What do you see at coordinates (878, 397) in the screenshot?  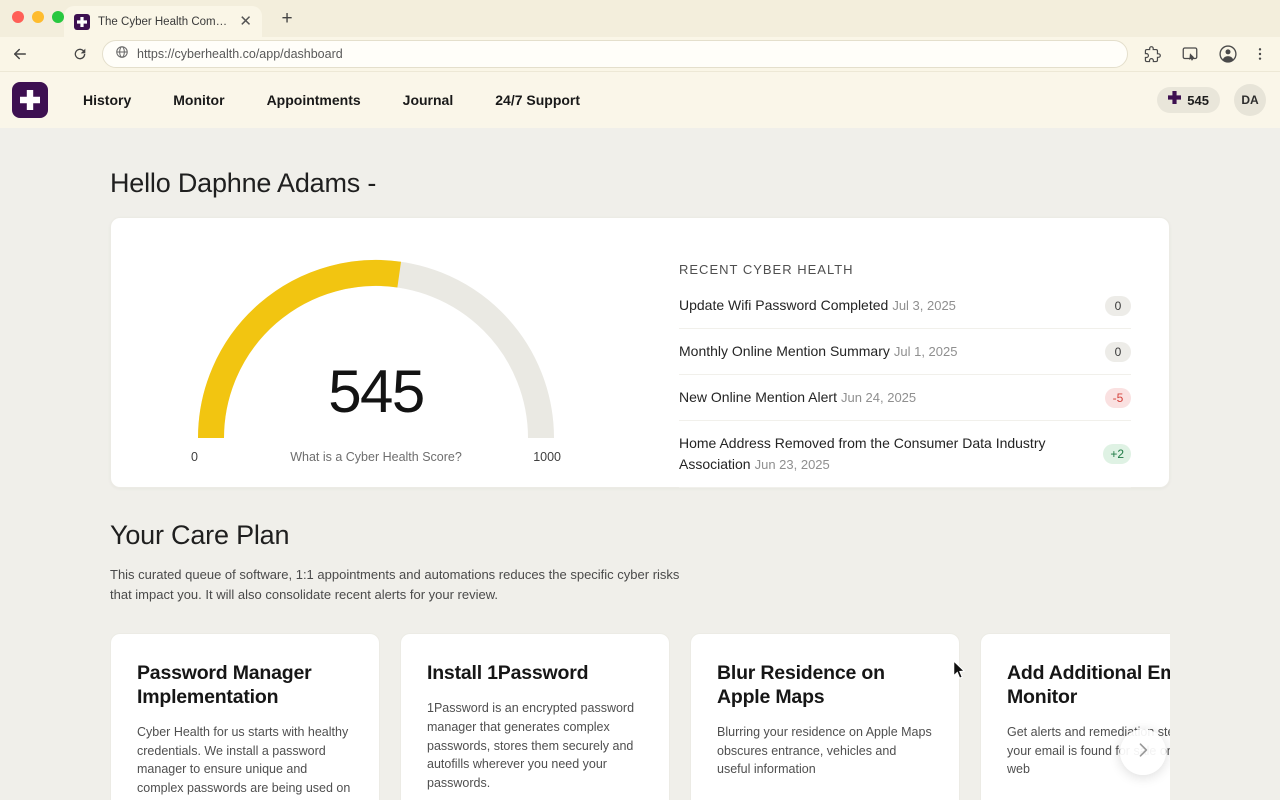 I see `recent-item-date: Jun 24, 2025` at bounding box center [878, 397].